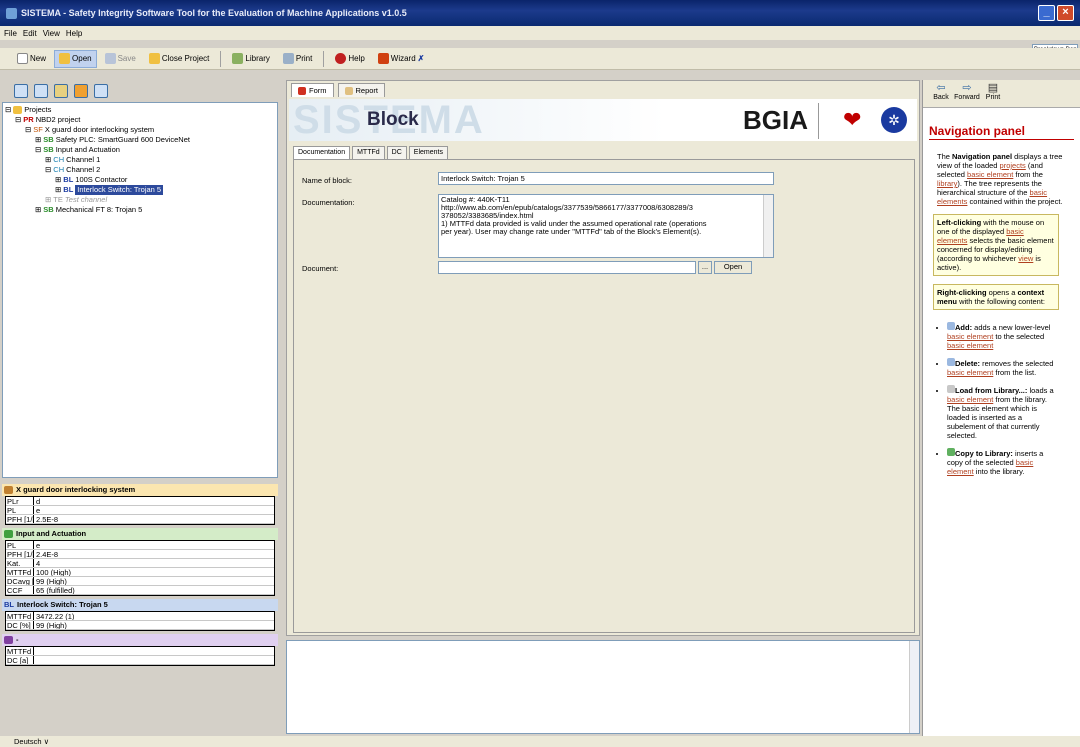  What do you see at coordinates (393, 119) in the screenshot?
I see `banner-title: Block` at bounding box center [393, 119].